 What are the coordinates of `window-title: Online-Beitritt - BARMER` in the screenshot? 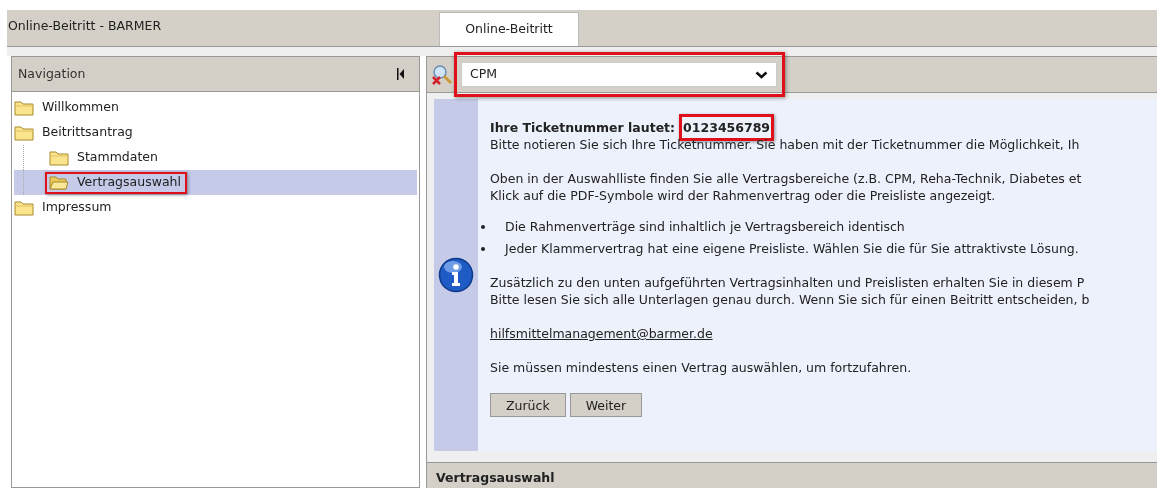 It's located at (85, 26).